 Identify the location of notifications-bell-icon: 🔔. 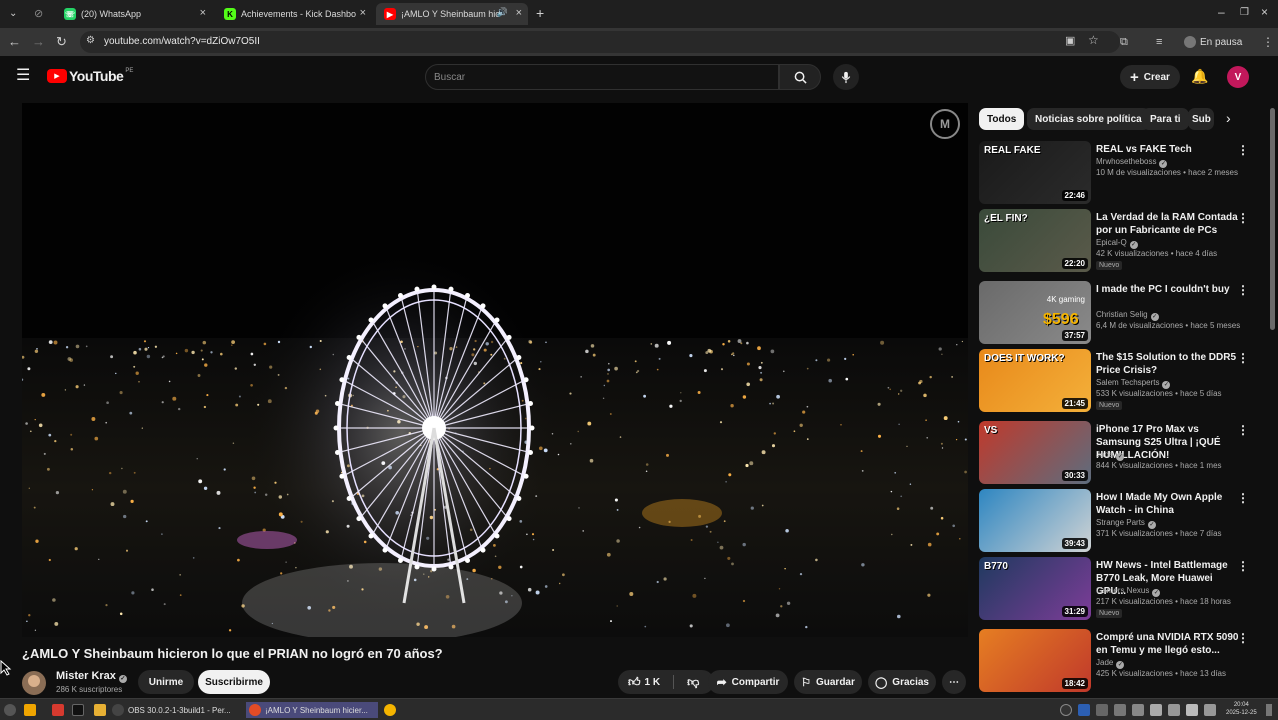
(1199, 76).